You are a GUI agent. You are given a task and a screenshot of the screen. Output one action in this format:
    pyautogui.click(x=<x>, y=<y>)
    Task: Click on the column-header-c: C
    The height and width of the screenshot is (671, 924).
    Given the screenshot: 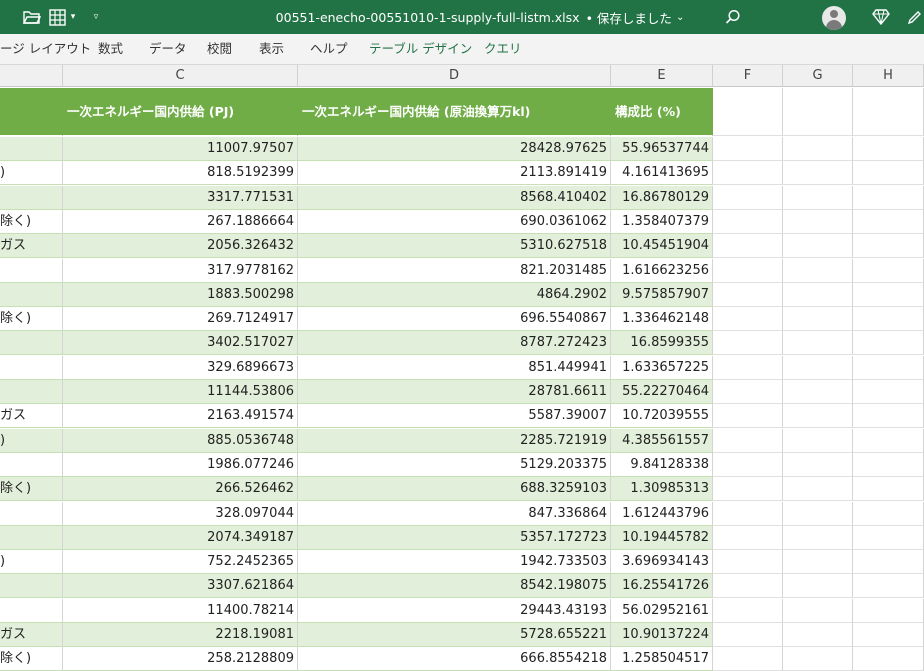 What is the action you would take?
    pyautogui.click(x=180, y=76)
    